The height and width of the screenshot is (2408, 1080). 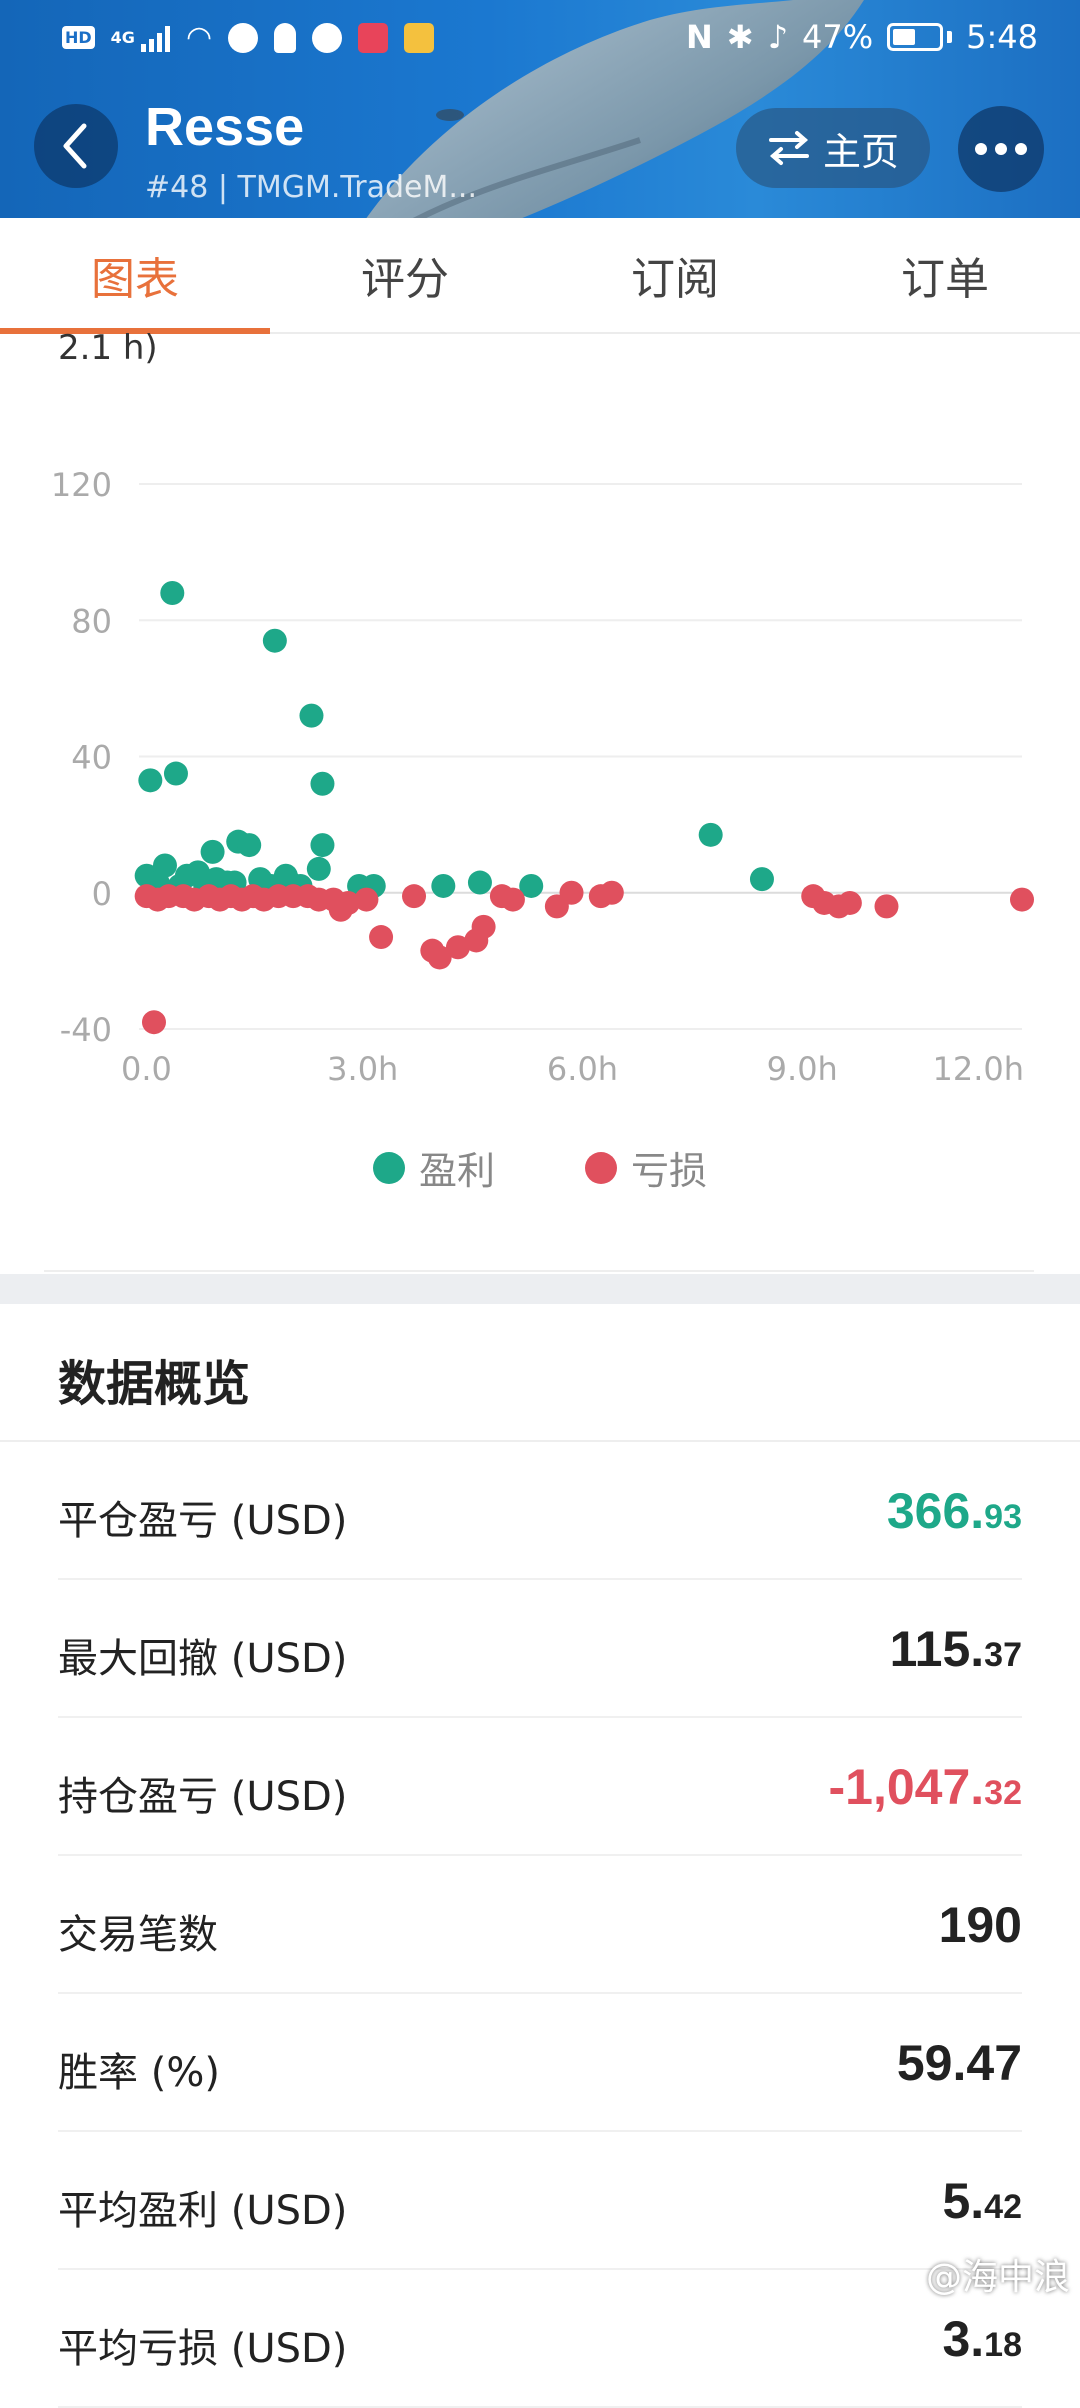 What do you see at coordinates (199, 37) in the screenshot?
I see `wifi-icon: ◠` at bounding box center [199, 37].